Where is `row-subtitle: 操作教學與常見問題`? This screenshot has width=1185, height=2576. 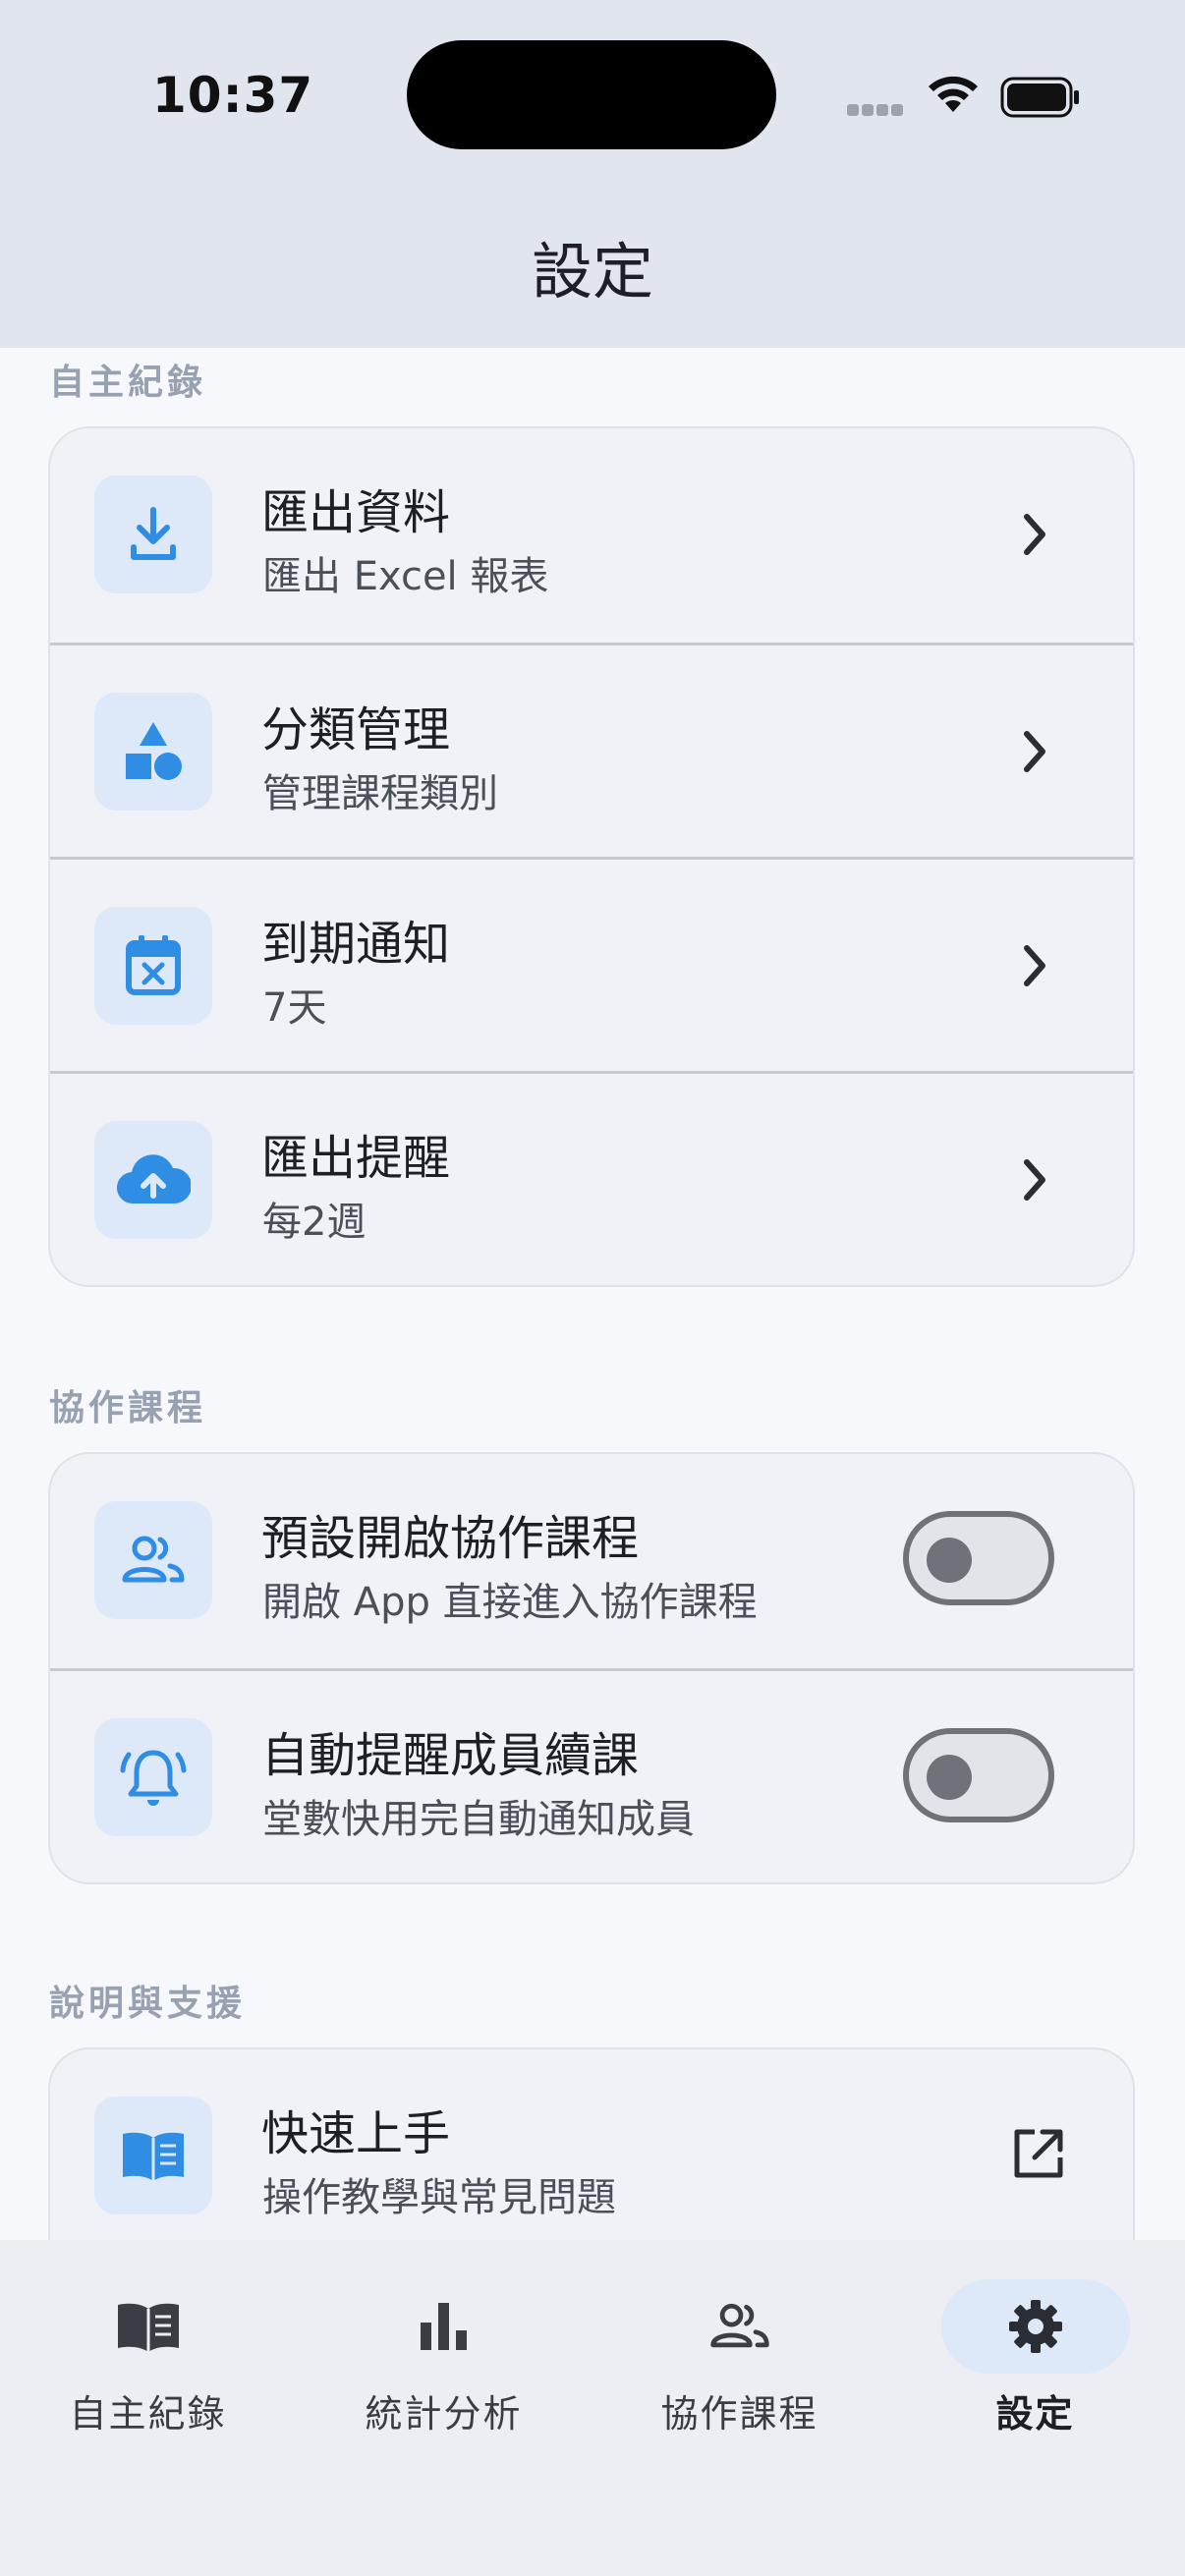
row-subtitle: 操作教學與常見問題 is located at coordinates (439, 2197).